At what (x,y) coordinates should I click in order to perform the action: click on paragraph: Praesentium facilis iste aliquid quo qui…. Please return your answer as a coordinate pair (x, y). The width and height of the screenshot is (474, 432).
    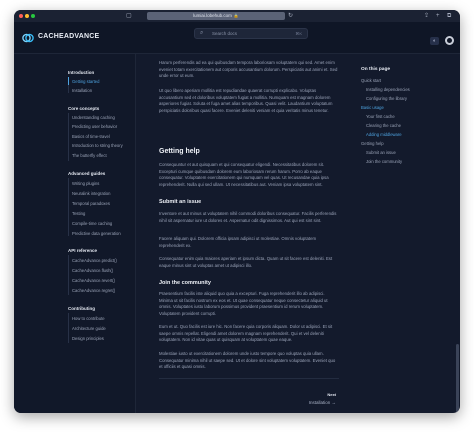
    Looking at the image, I should click on (243, 304).